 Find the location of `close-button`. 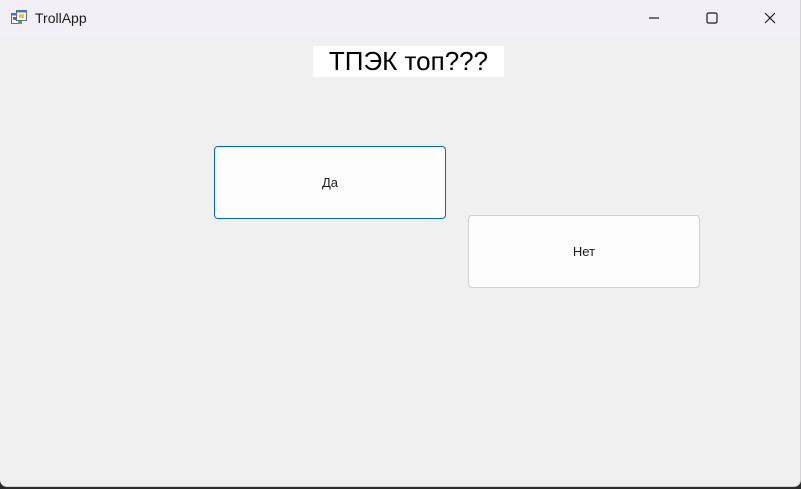

close-button is located at coordinates (770, 18).